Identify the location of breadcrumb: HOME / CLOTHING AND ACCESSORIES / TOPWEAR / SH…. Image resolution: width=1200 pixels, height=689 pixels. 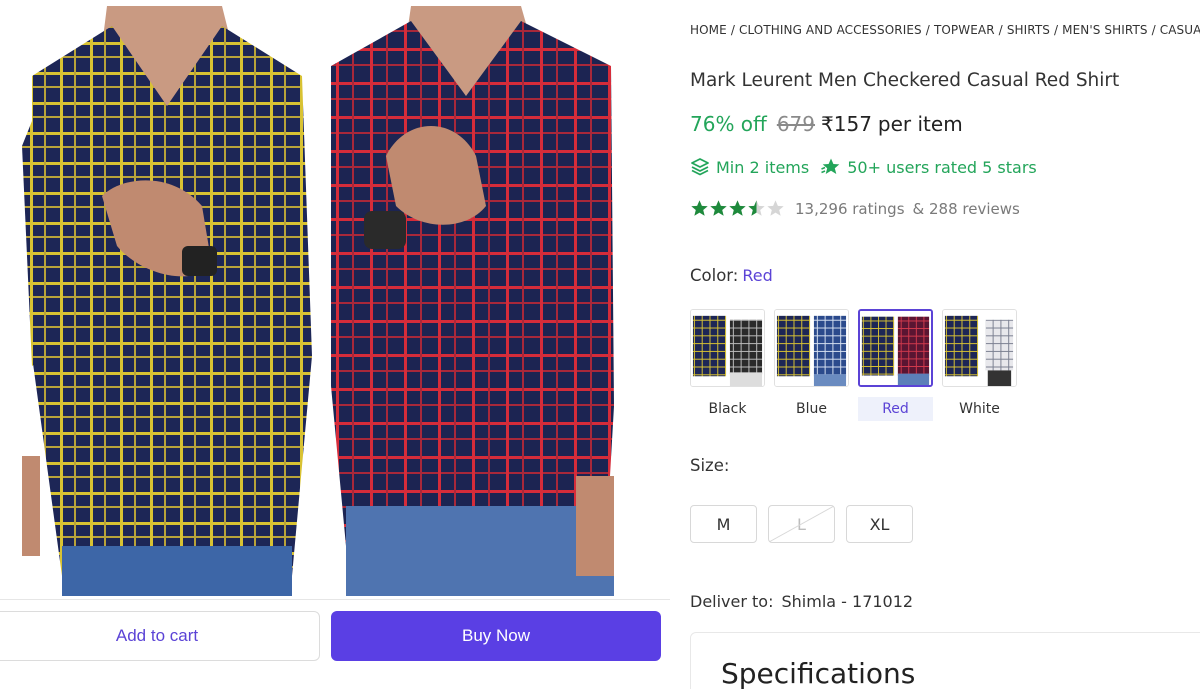
(945, 30).